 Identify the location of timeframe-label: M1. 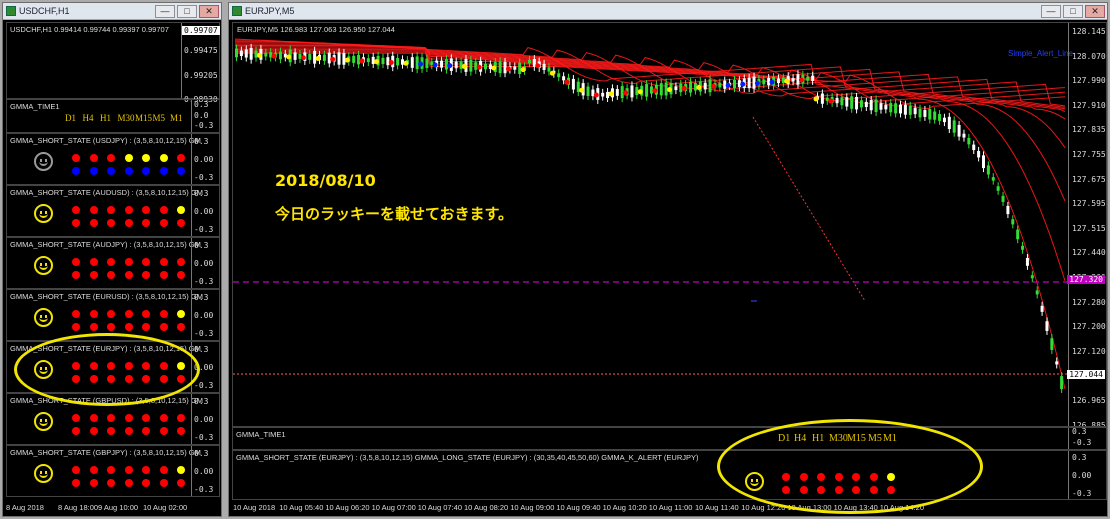
(176, 118).